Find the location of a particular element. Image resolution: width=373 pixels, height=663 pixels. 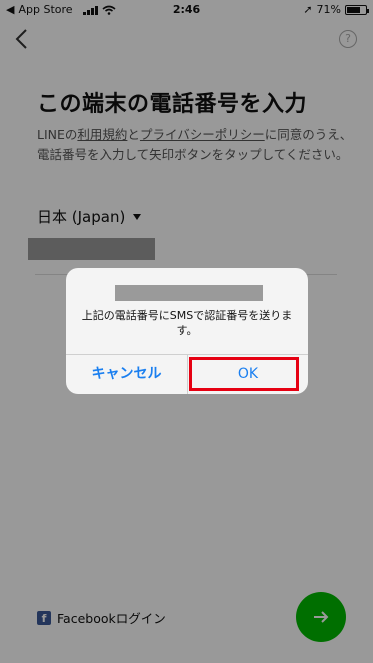

cancel-button: キャンセル is located at coordinates (126, 374).